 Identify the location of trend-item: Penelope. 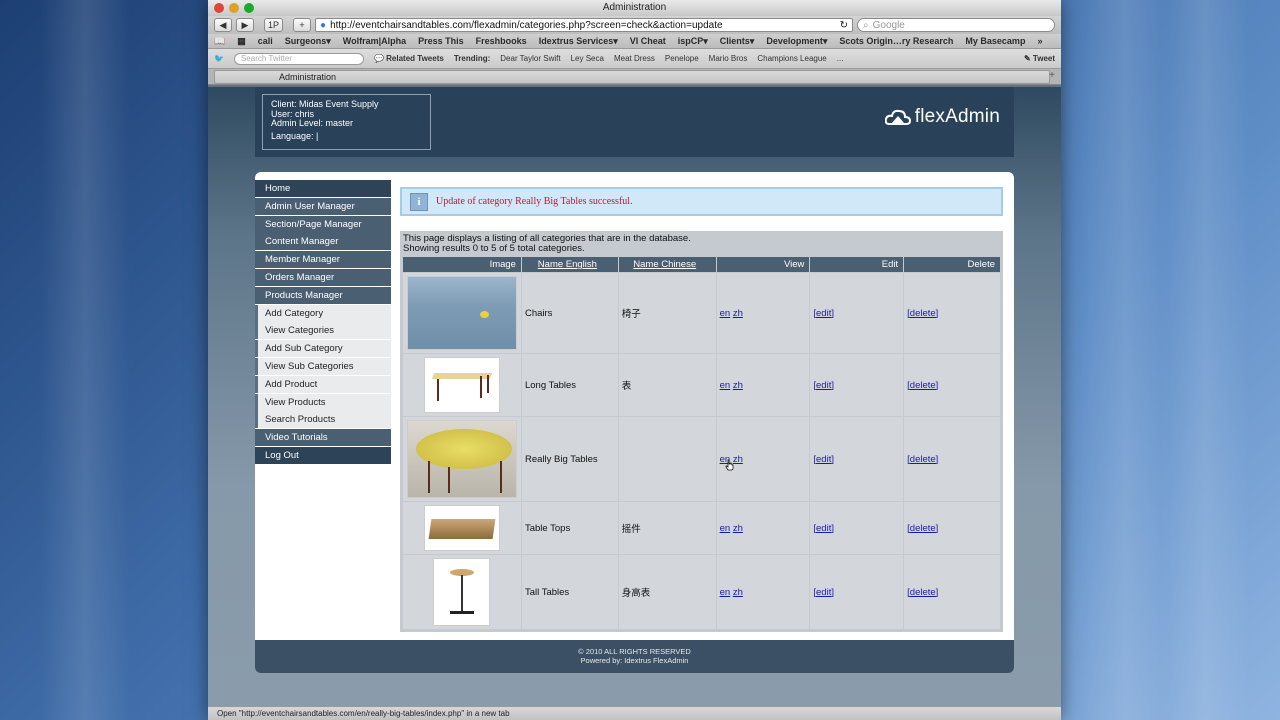
(682, 58).